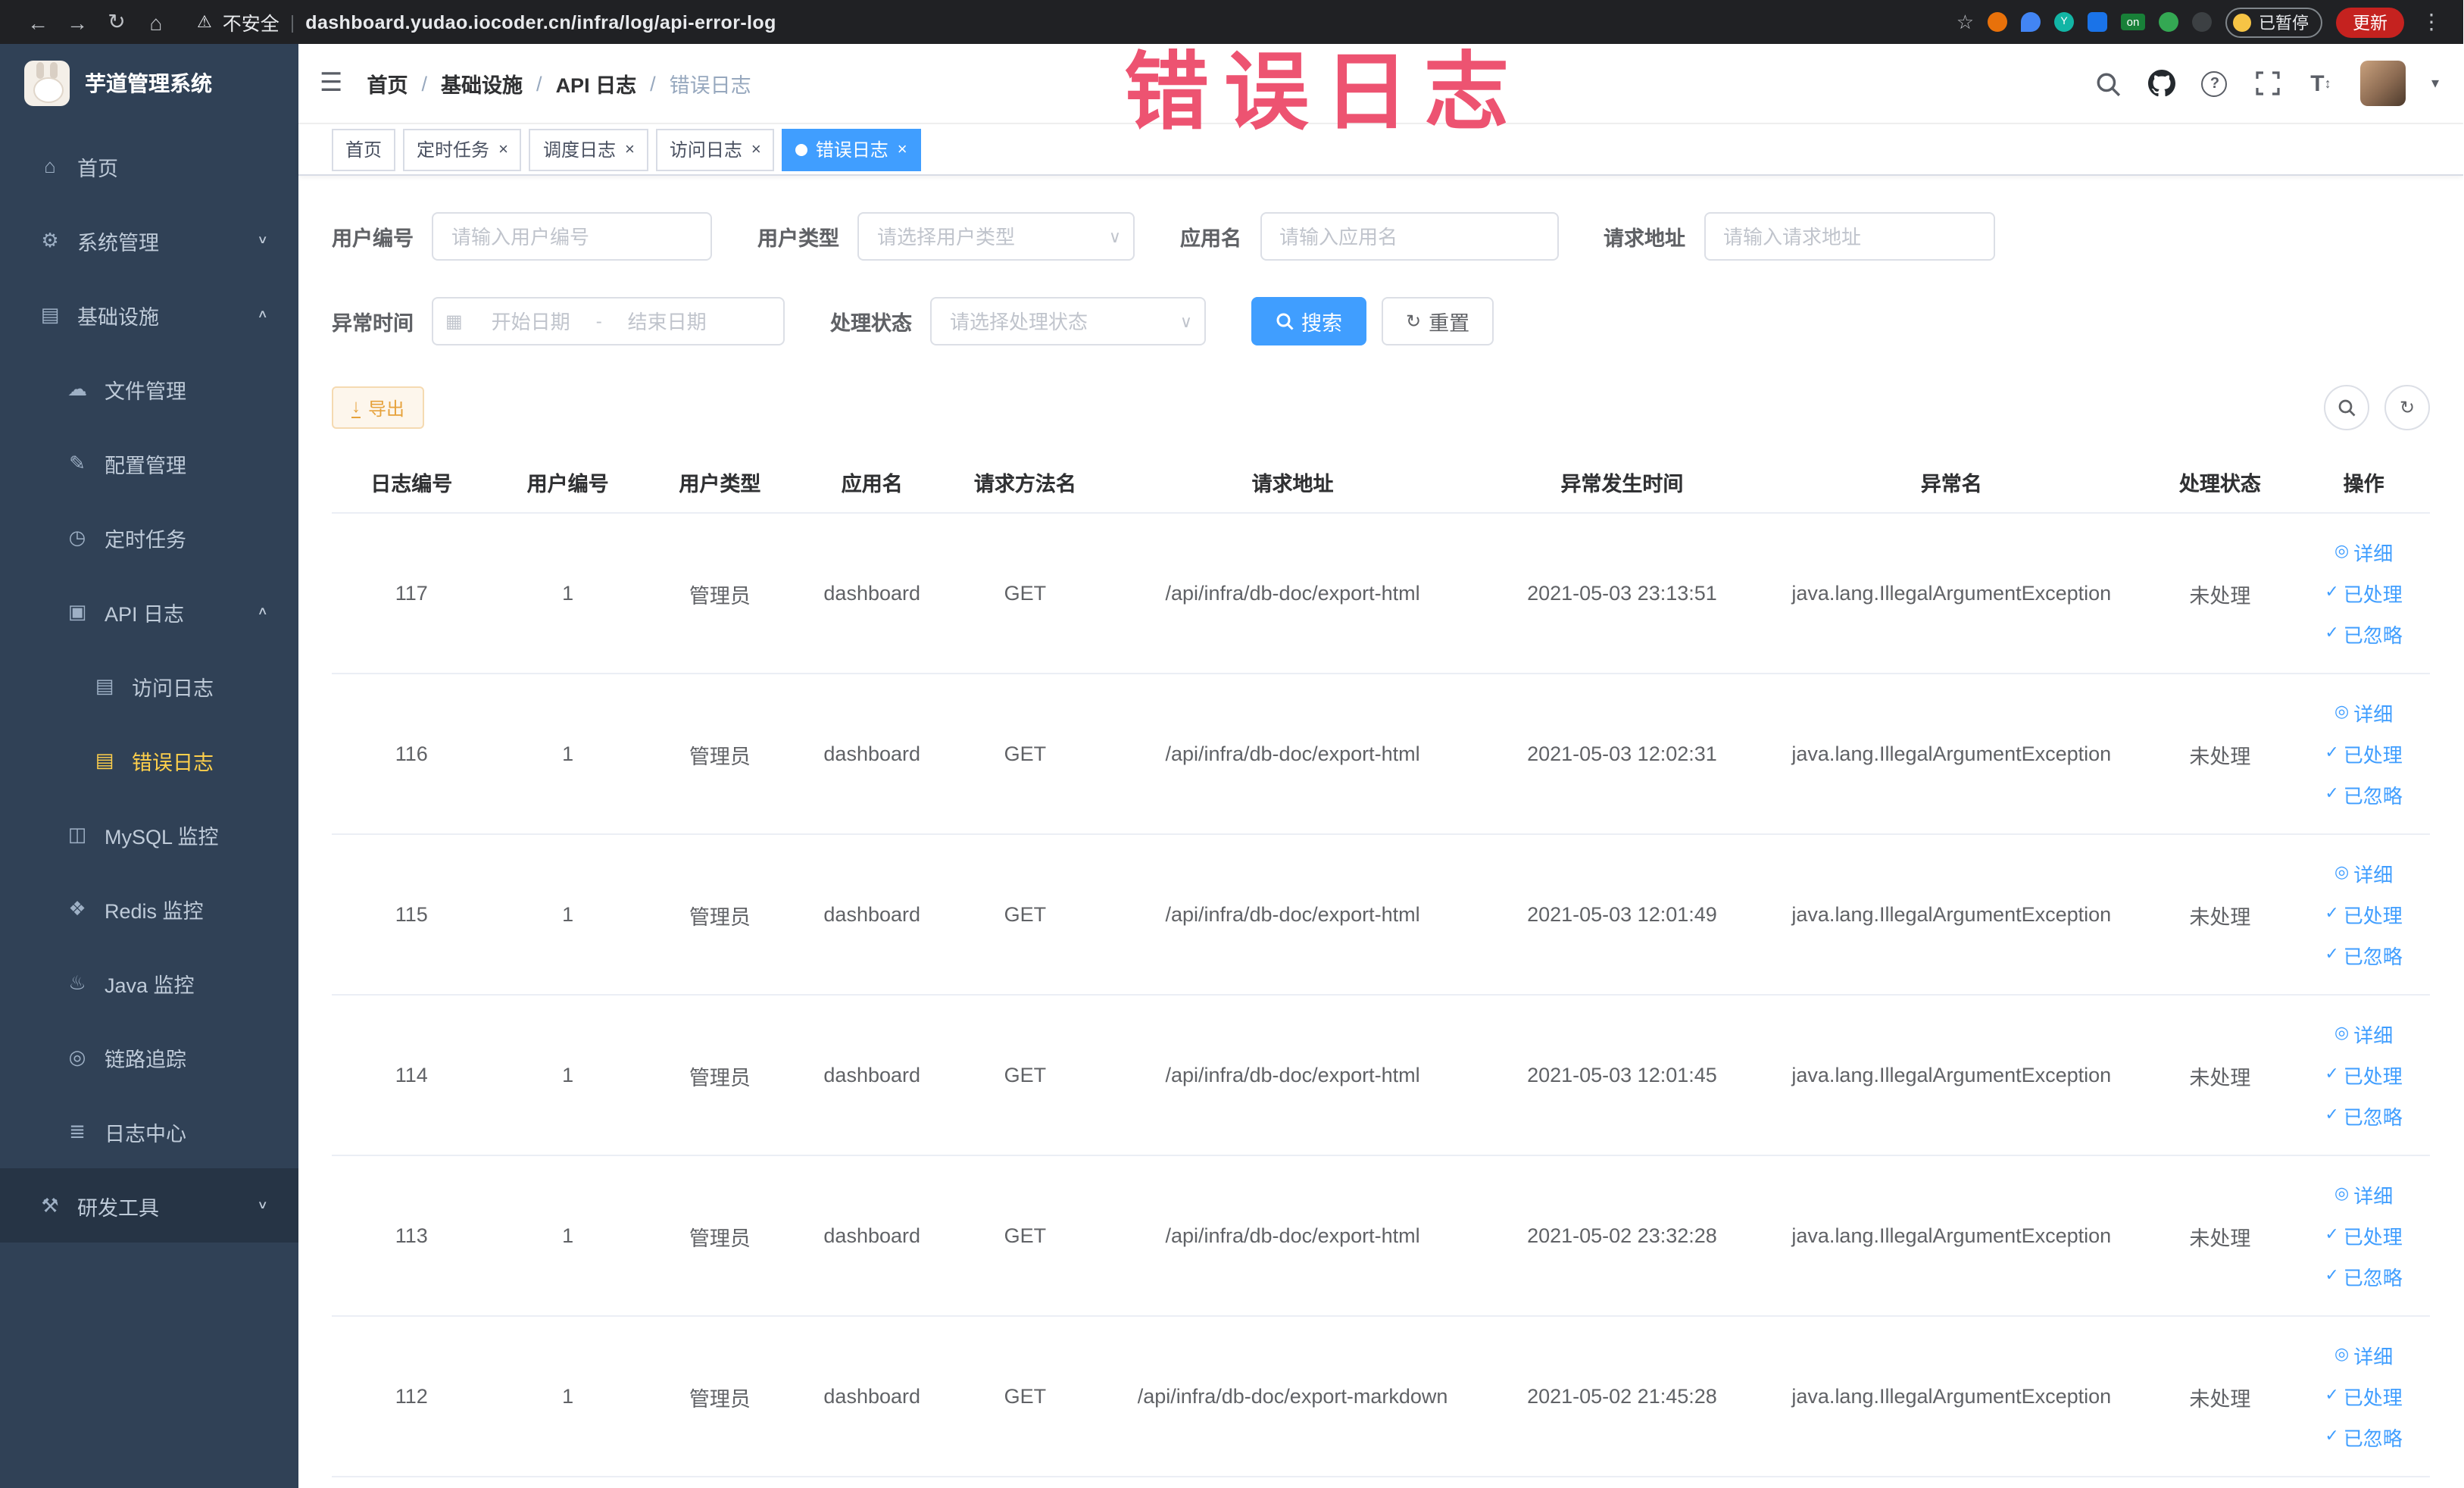 This screenshot has height=1488, width=2464. Describe the element at coordinates (149, 983) in the screenshot. I see `sidebar-item-java-monitor: ♨ Java 监控` at that location.